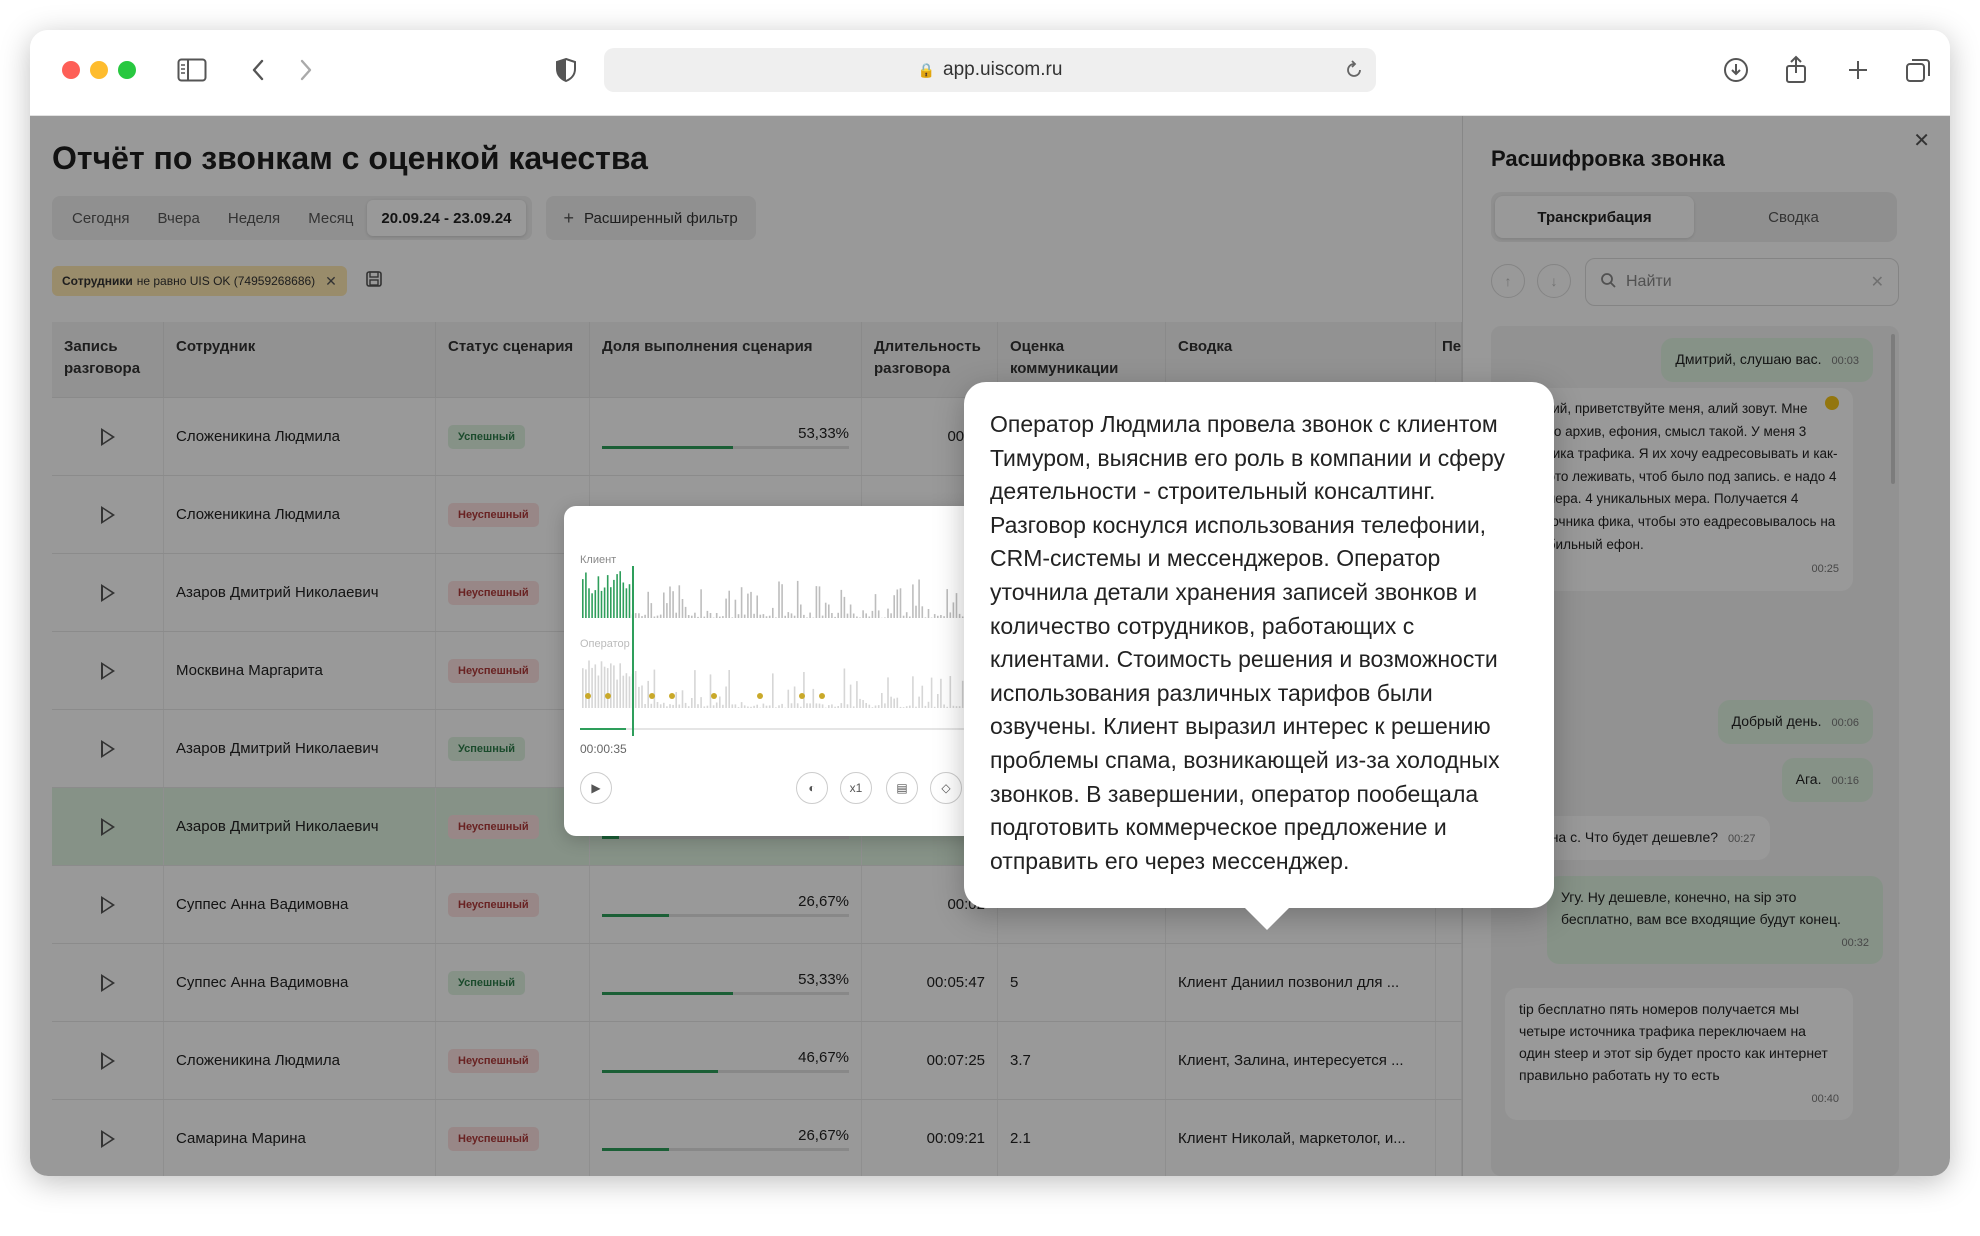 This screenshot has height=1236, width=1980. What do you see at coordinates (926, 69) in the screenshot?
I see `lock-icon: 🔒` at bounding box center [926, 69].